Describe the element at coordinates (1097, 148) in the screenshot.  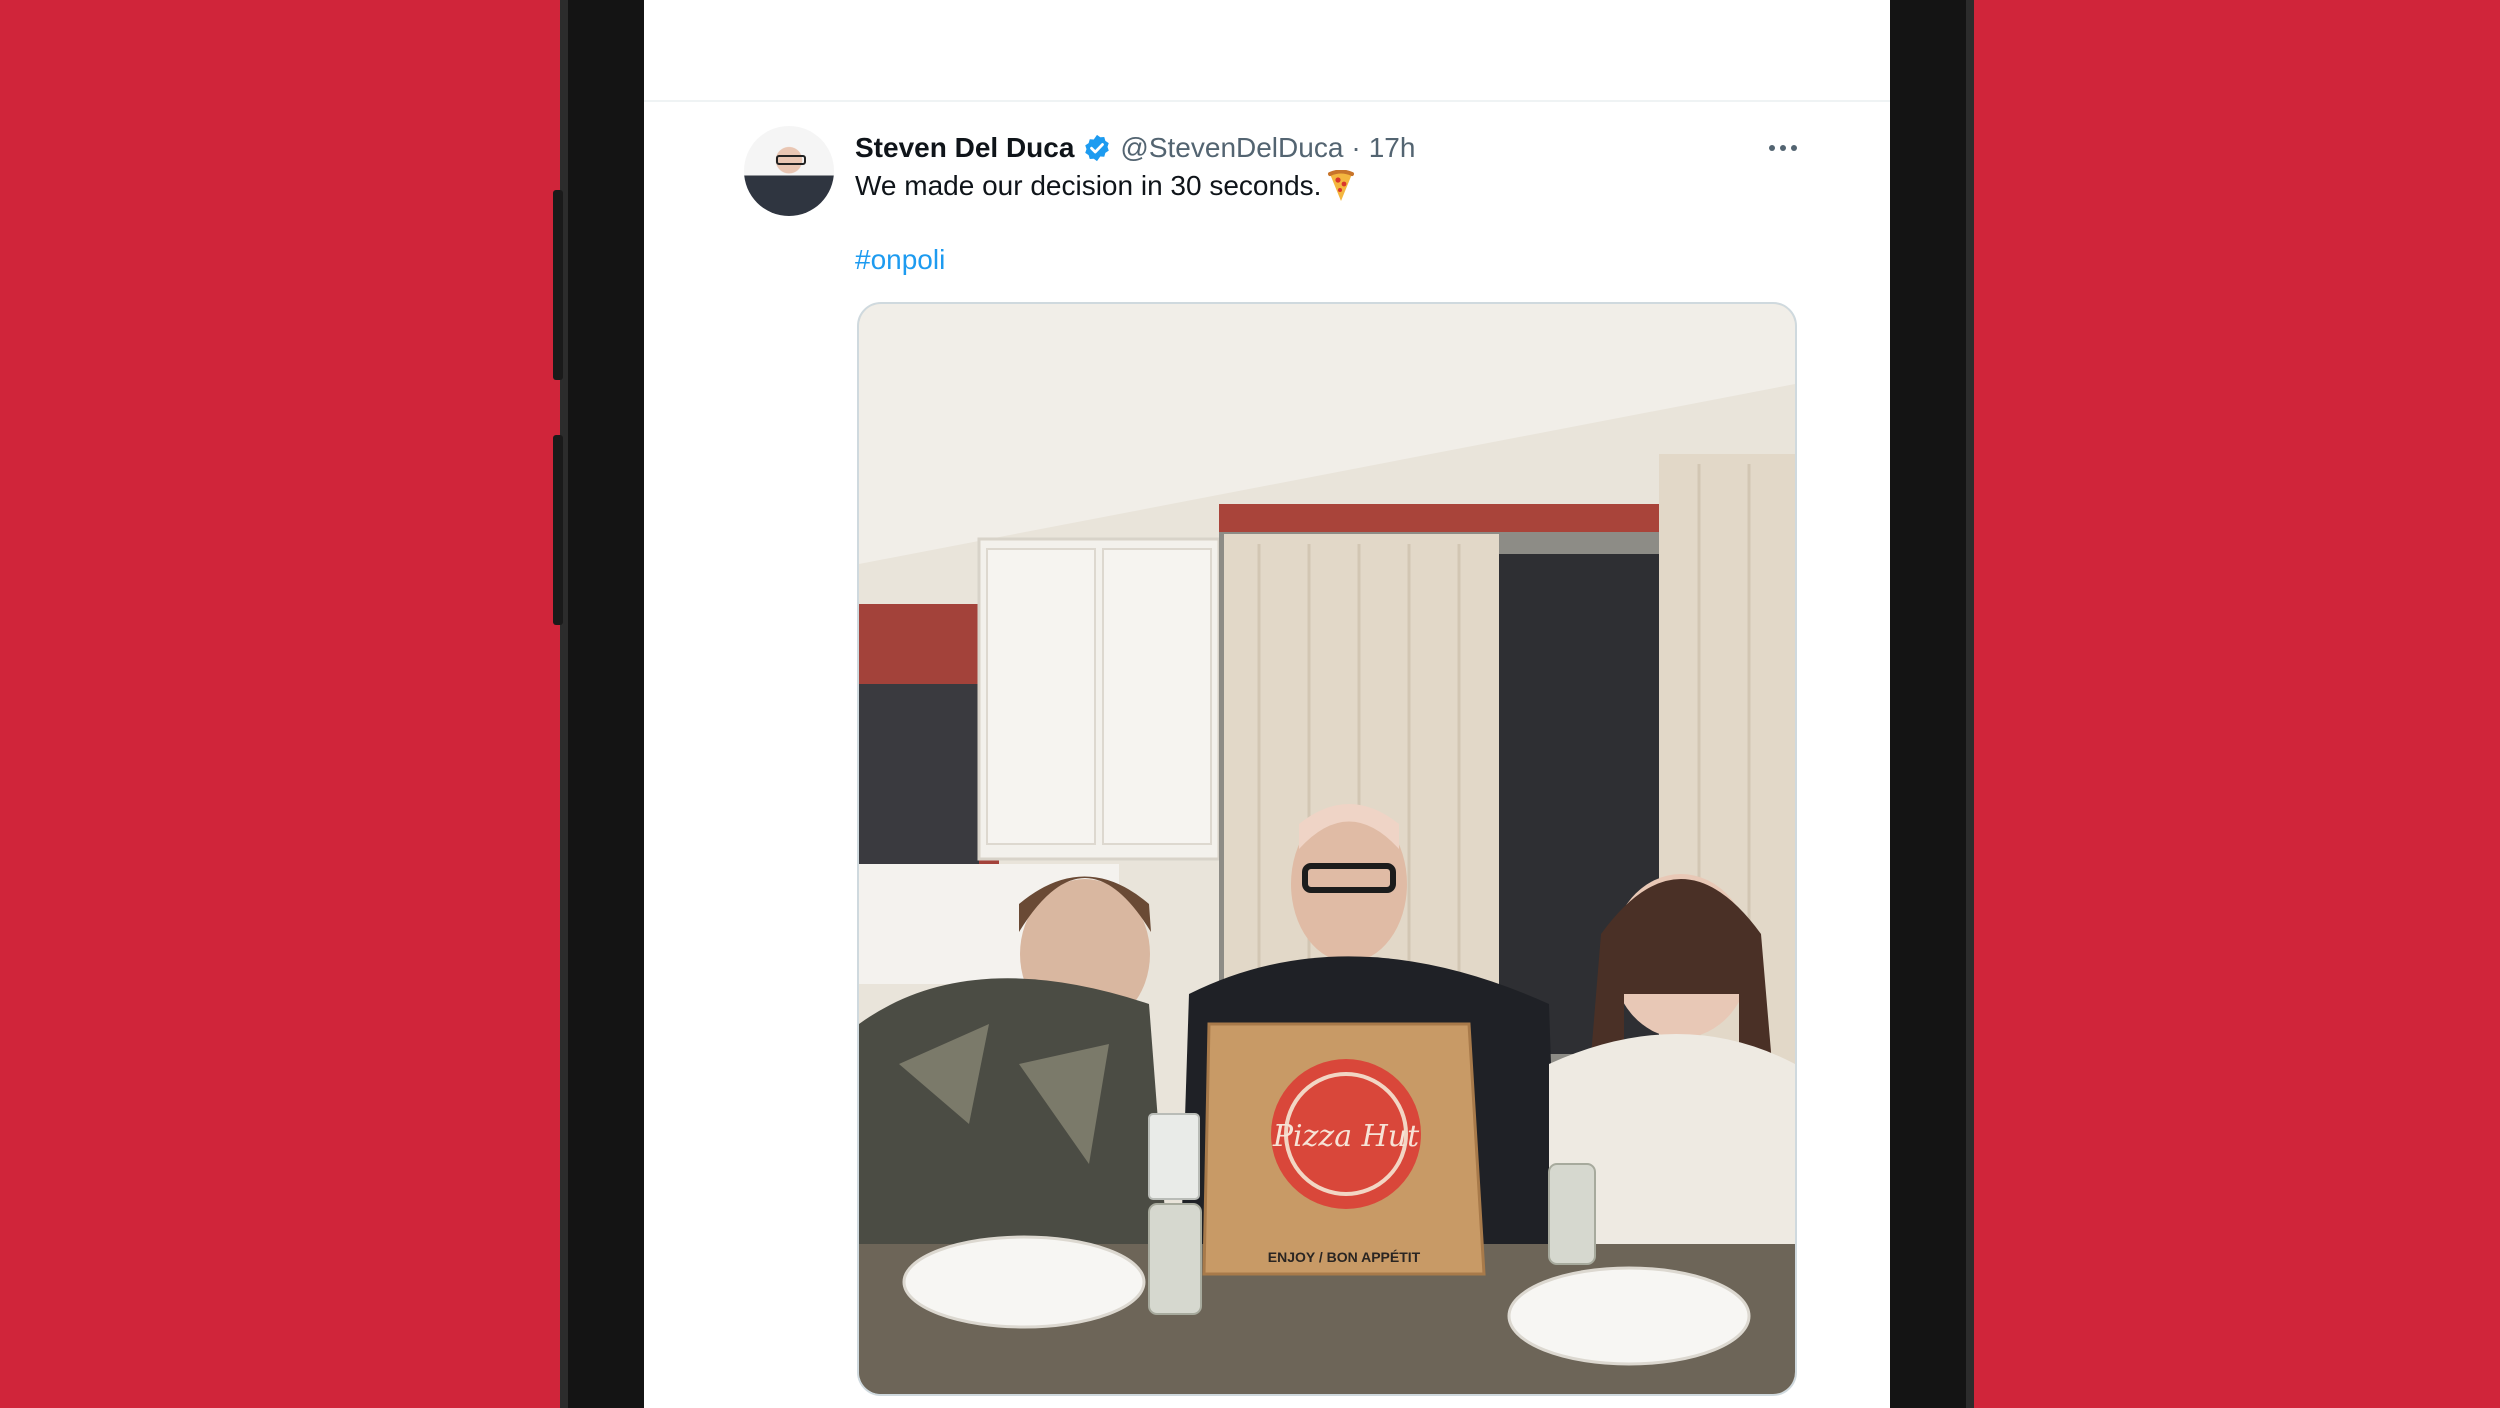
I see `verified-badge-icon` at that location.